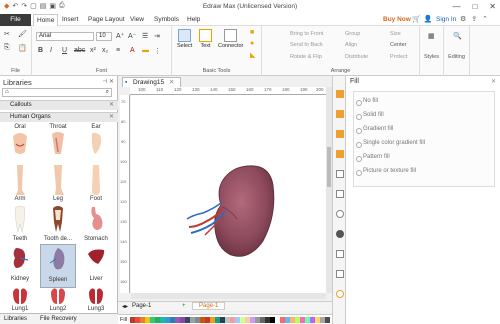 The height and width of the screenshot is (324, 500). I want to click on menu-help: Help, so click(193, 20).